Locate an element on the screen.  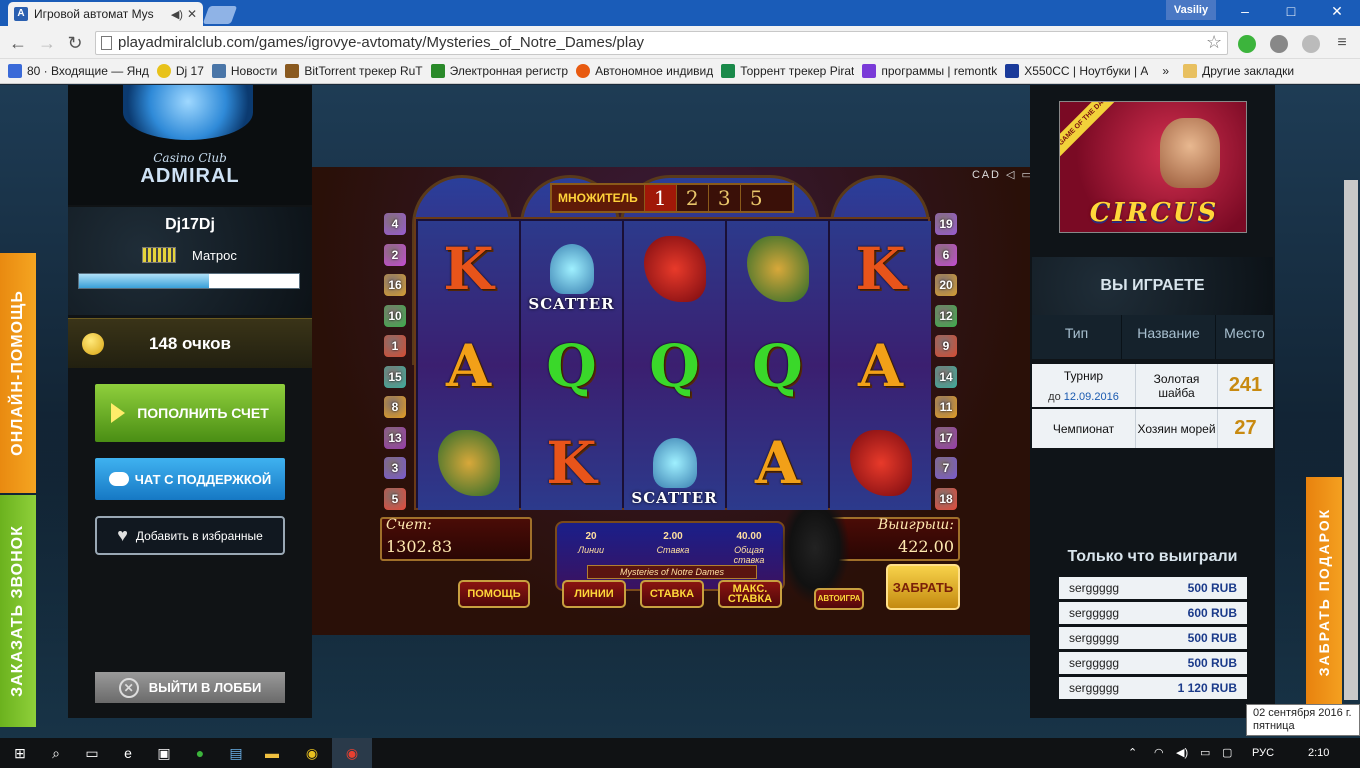
store-icon: ▣ is located at coordinates (164, 753).